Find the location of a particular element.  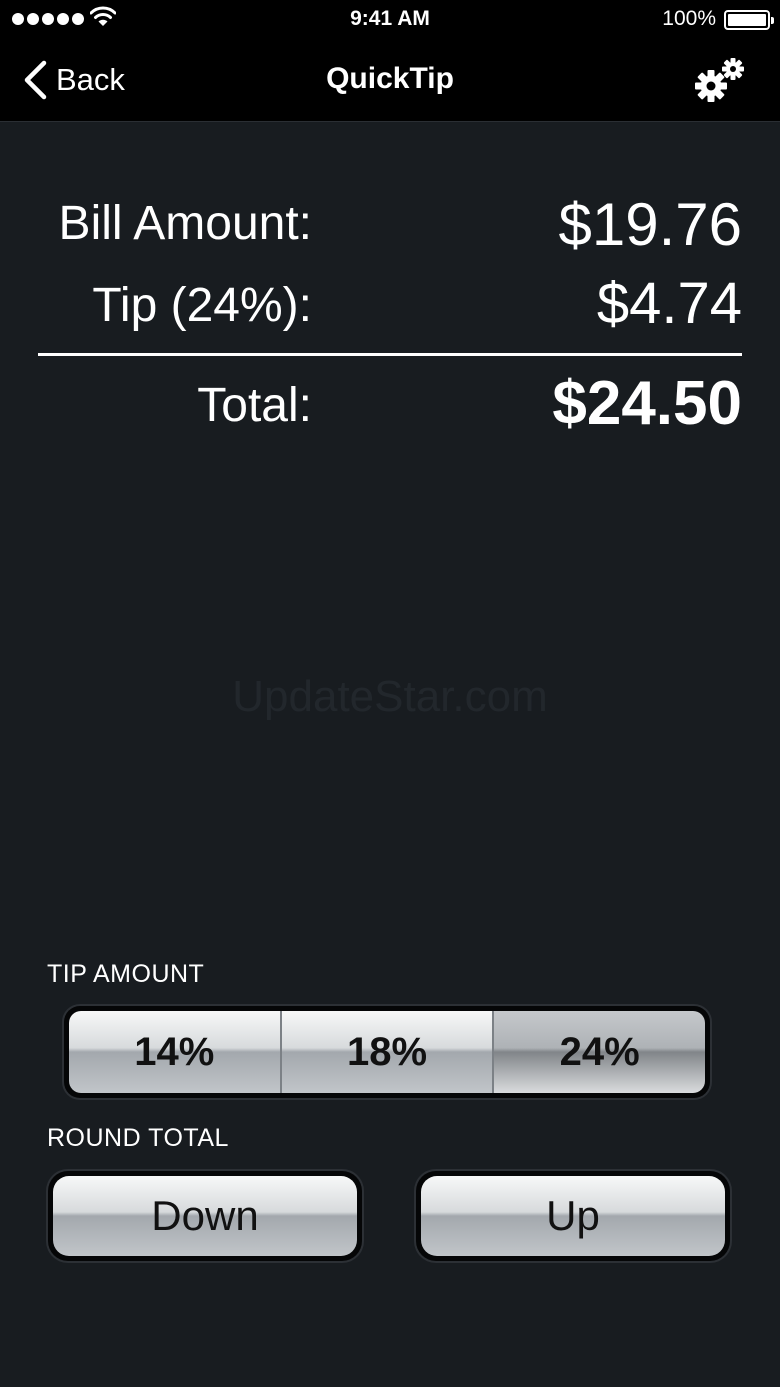

gear-icon is located at coordinates (720, 80).